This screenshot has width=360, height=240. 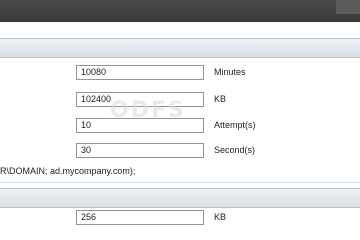 I want to click on domain-example-note: R\DOMAIN; ad.mycompany.com);, so click(x=68, y=171).